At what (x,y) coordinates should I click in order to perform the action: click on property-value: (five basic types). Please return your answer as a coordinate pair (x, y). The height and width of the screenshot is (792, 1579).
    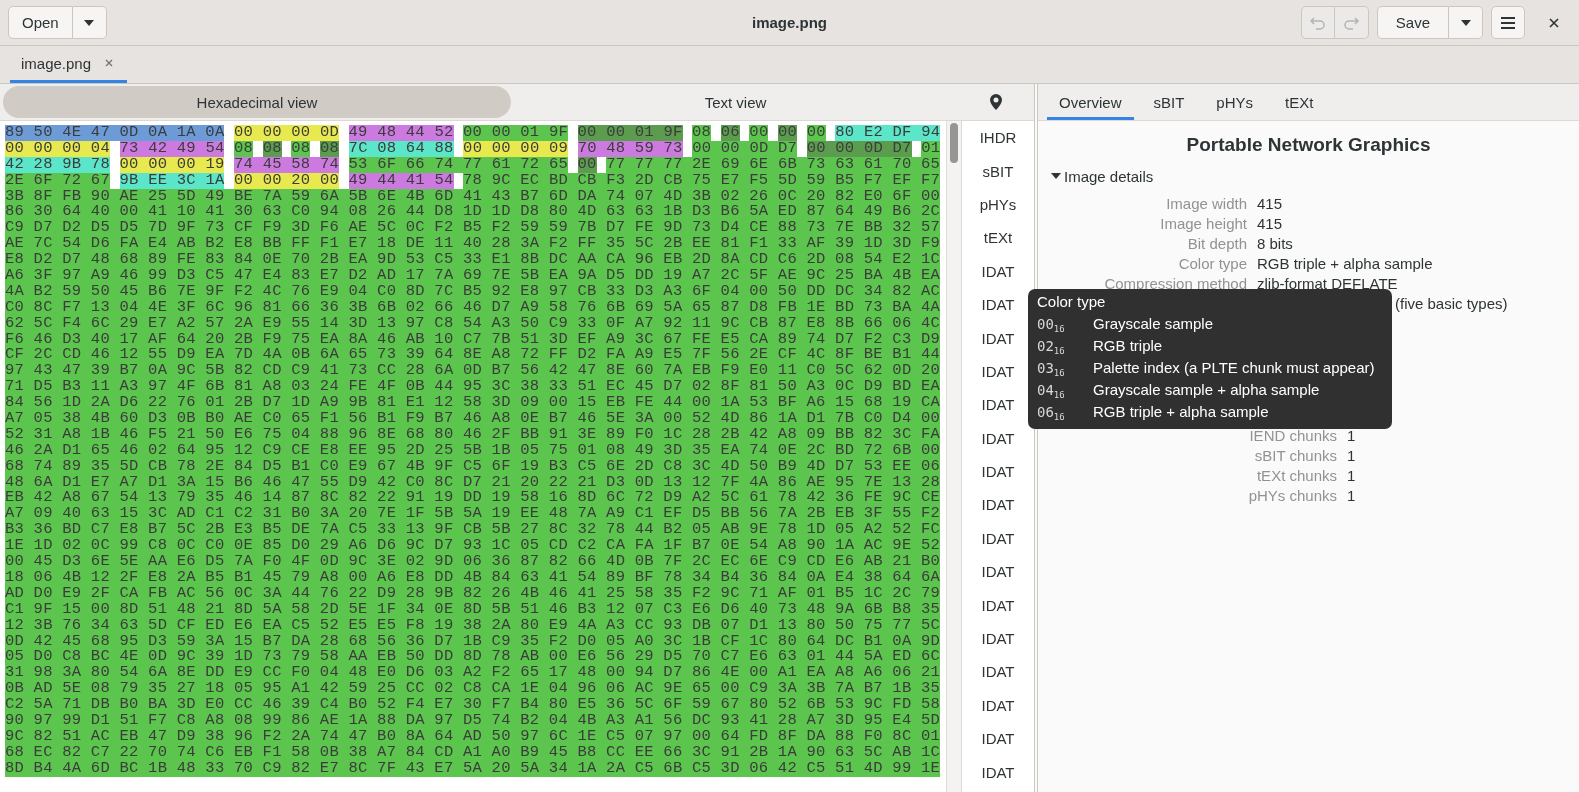
    Looking at the image, I should click on (1451, 303).